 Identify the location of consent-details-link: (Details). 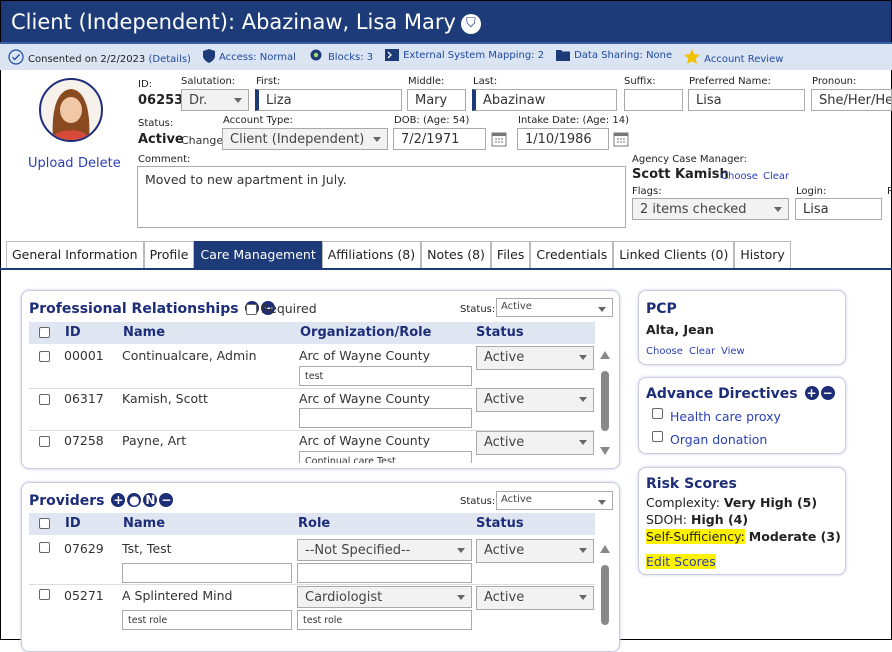
(169, 59).